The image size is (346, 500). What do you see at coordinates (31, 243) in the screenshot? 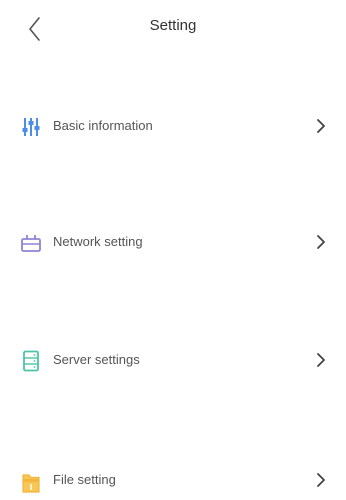
I see `network-icon` at bounding box center [31, 243].